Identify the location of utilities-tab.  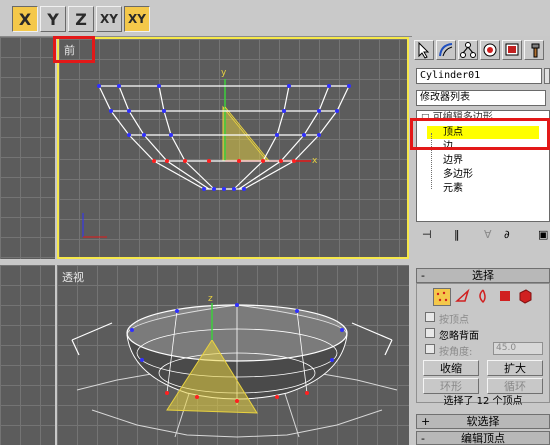
(534, 50).